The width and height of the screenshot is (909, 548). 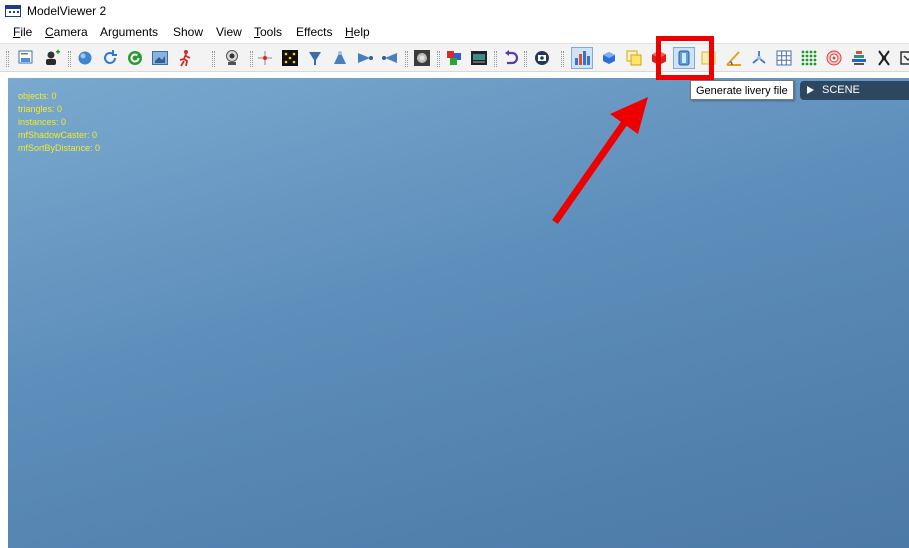 What do you see at coordinates (185, 58) in the screenshot?
I see `animation-icon` at bounding box center [185, 58].